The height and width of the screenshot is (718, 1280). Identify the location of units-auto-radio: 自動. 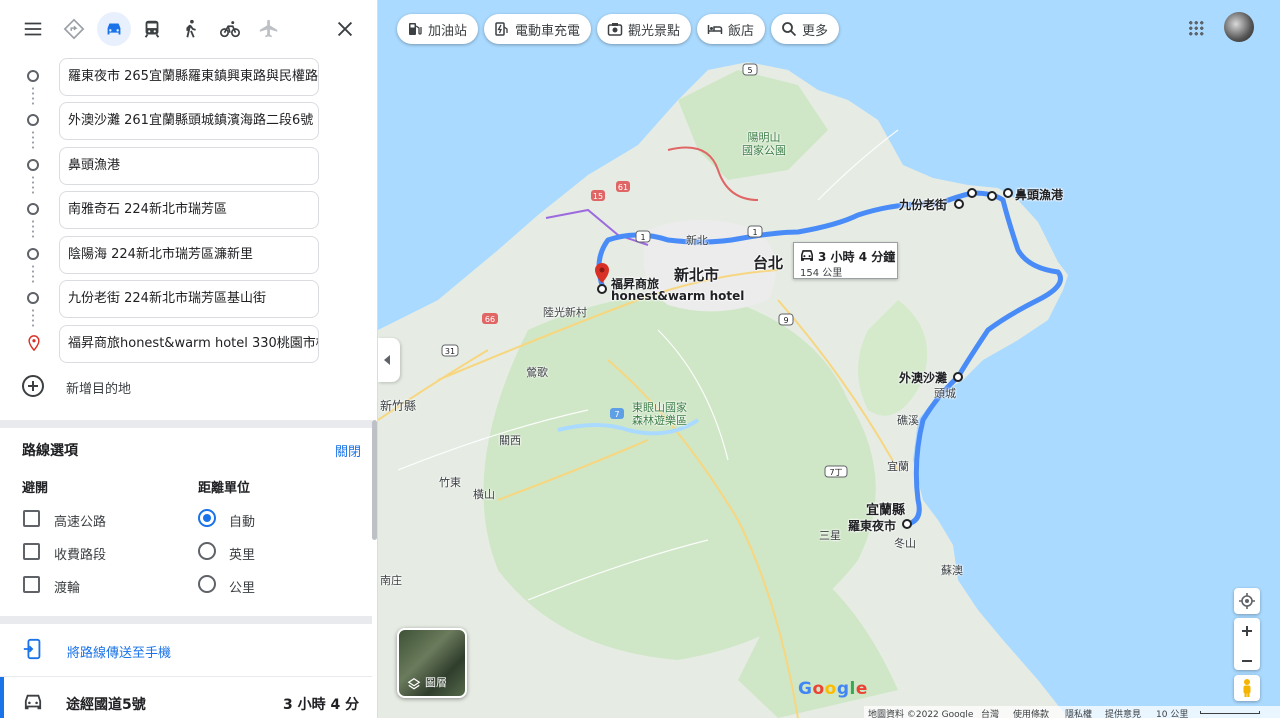
(273, 519).